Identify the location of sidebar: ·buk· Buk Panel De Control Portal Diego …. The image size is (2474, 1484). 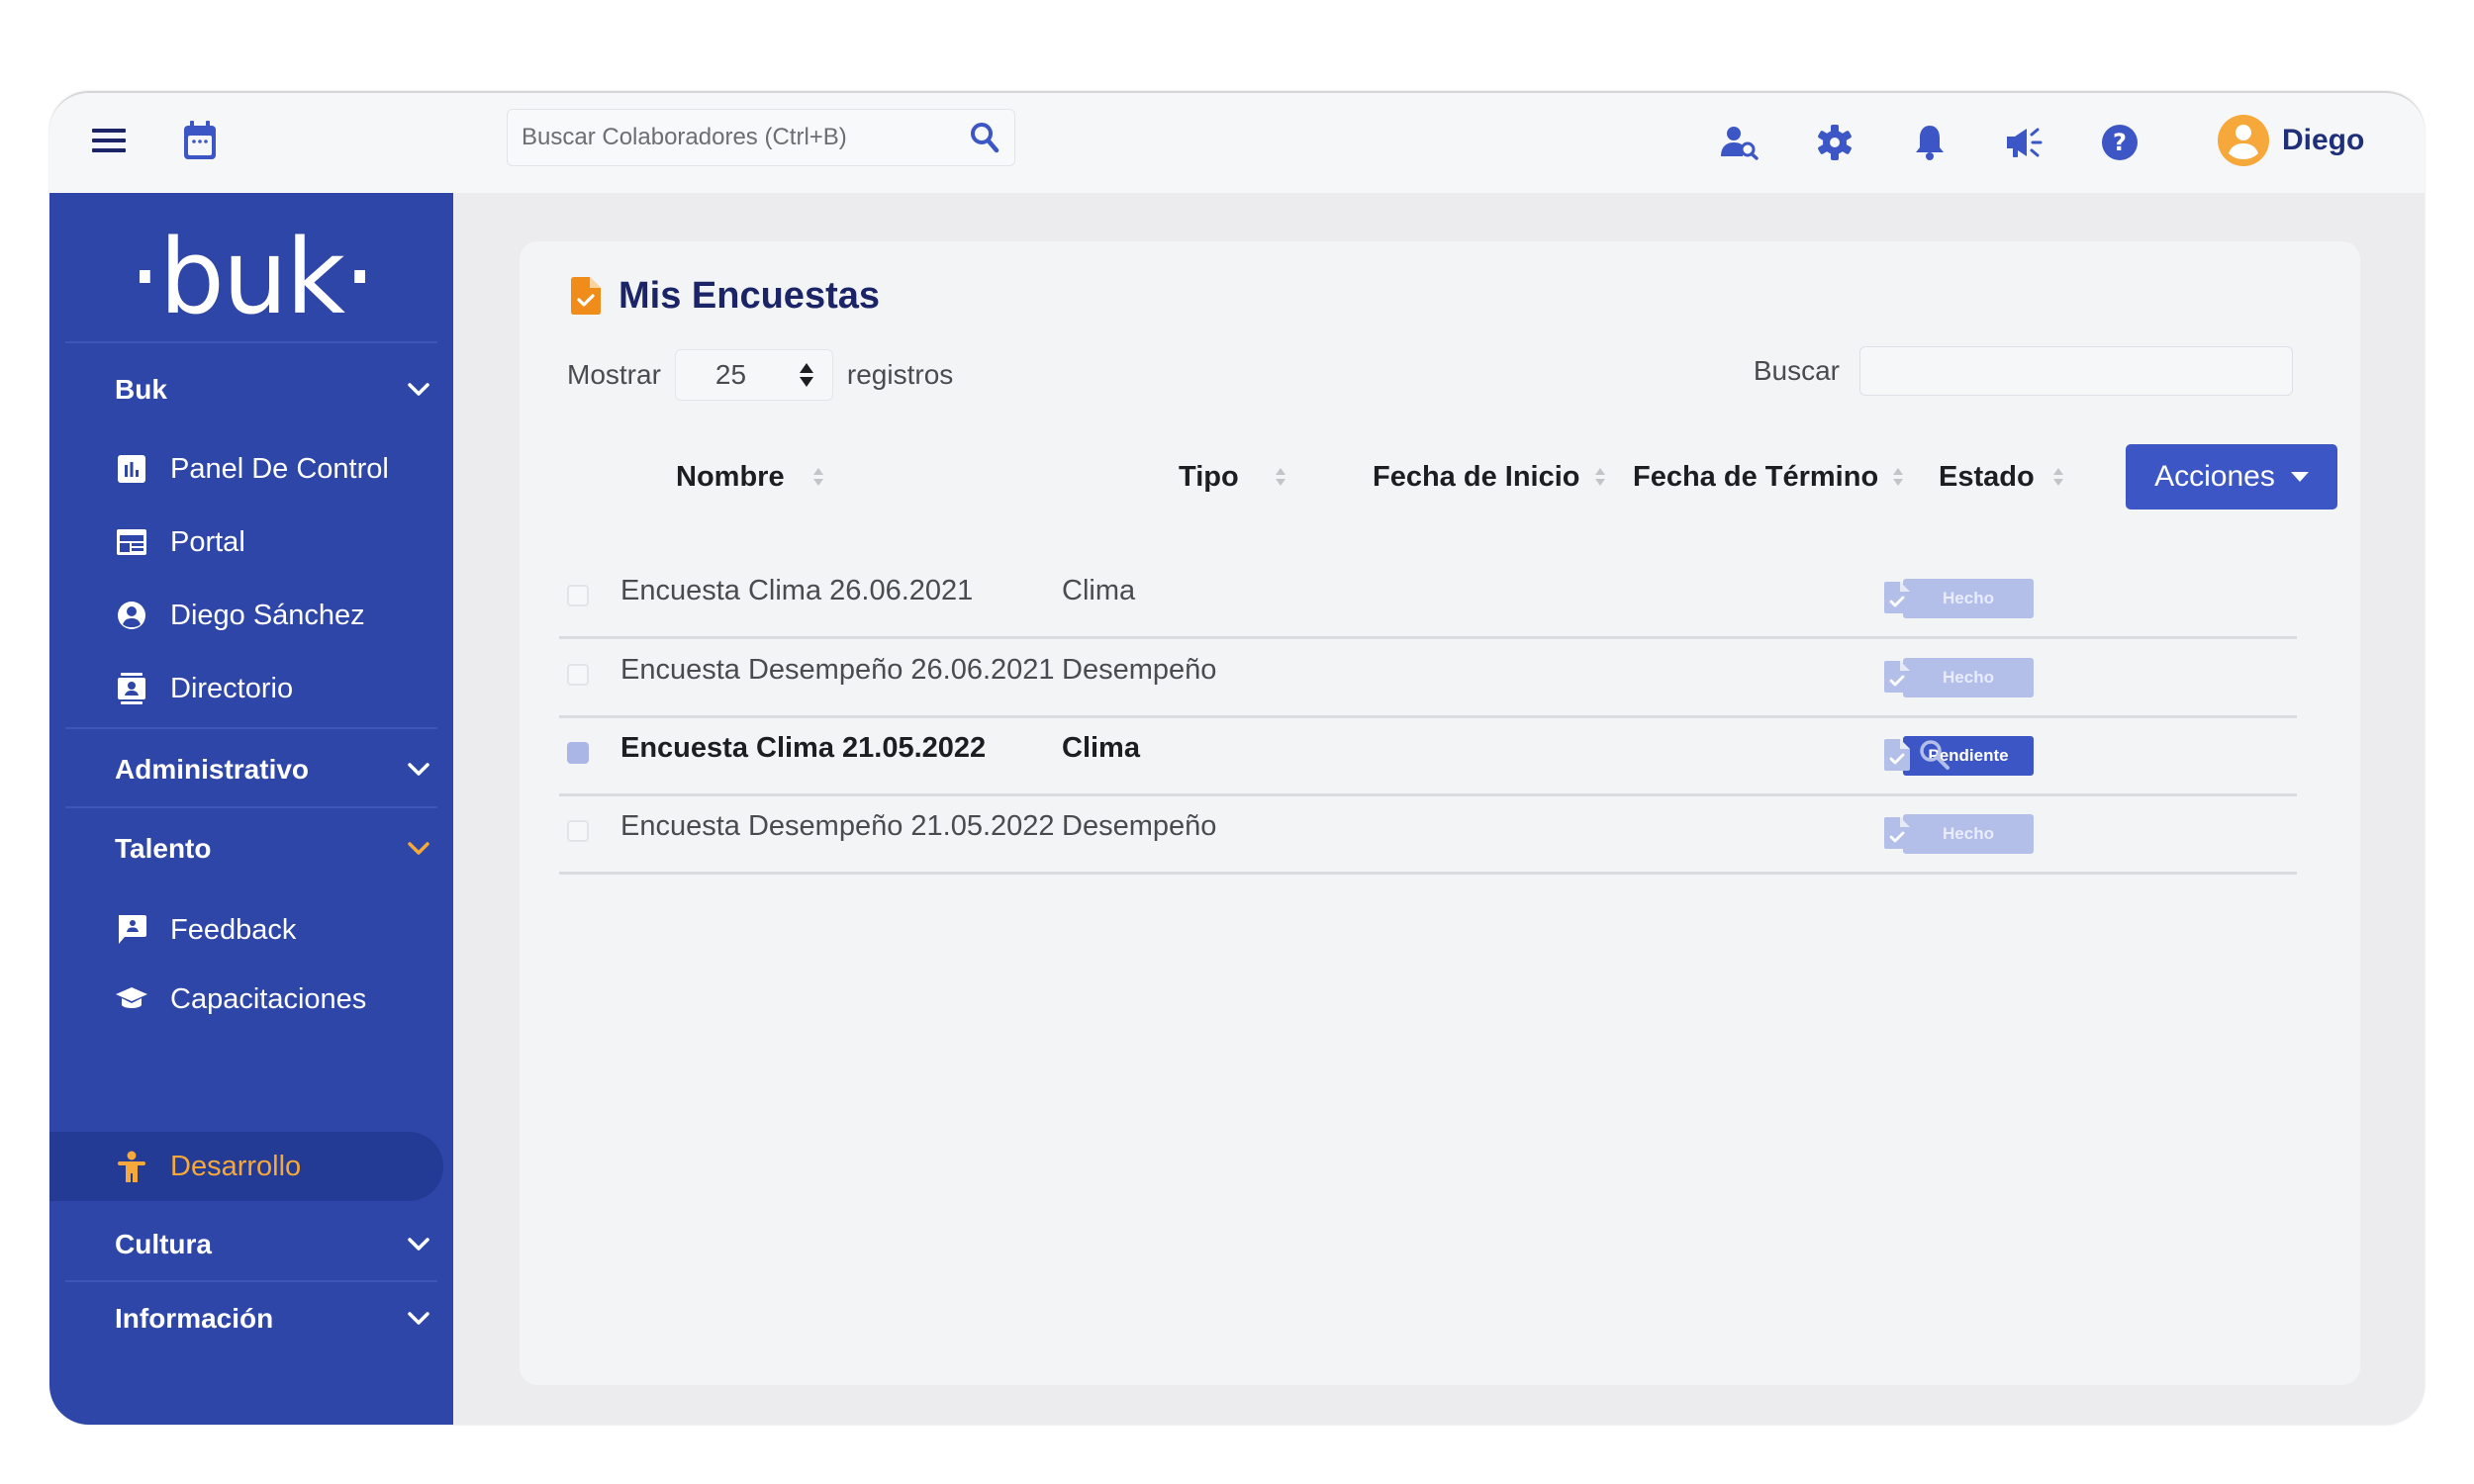
(251, 809).